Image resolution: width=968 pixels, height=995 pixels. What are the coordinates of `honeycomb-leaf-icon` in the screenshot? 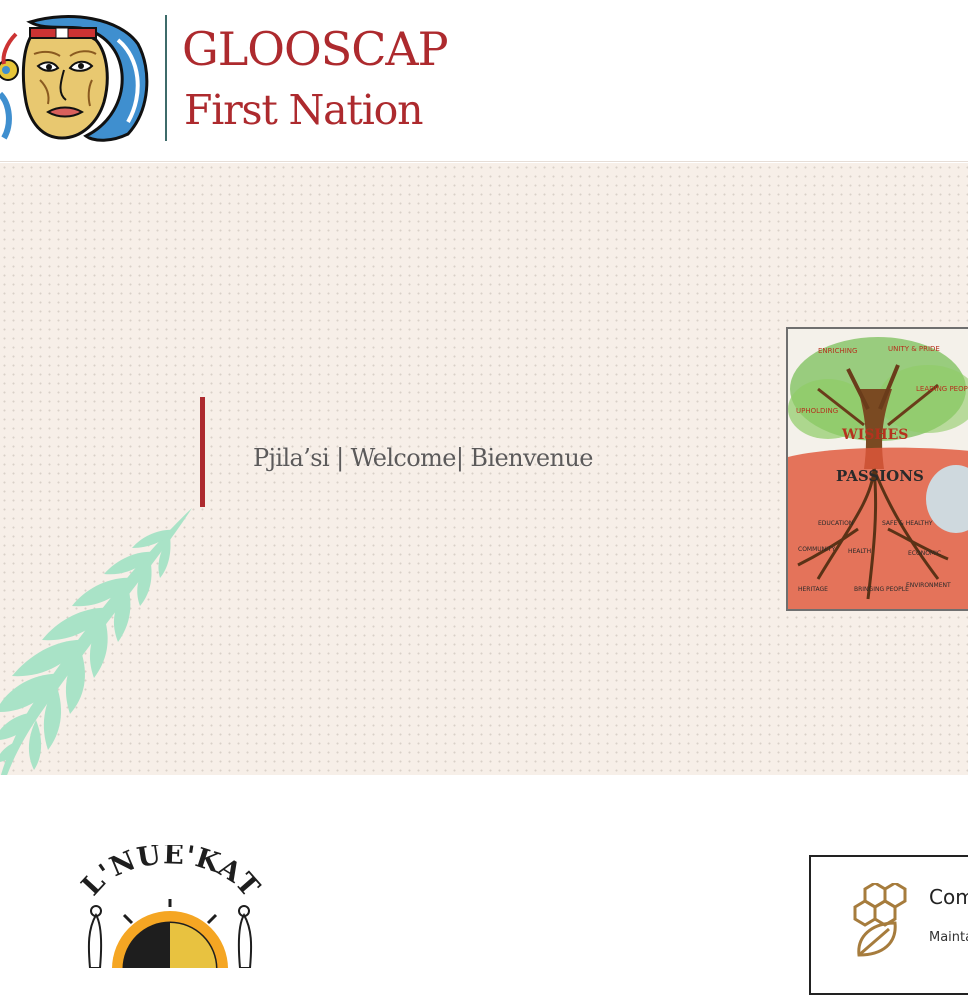 It's located at (880, 920).